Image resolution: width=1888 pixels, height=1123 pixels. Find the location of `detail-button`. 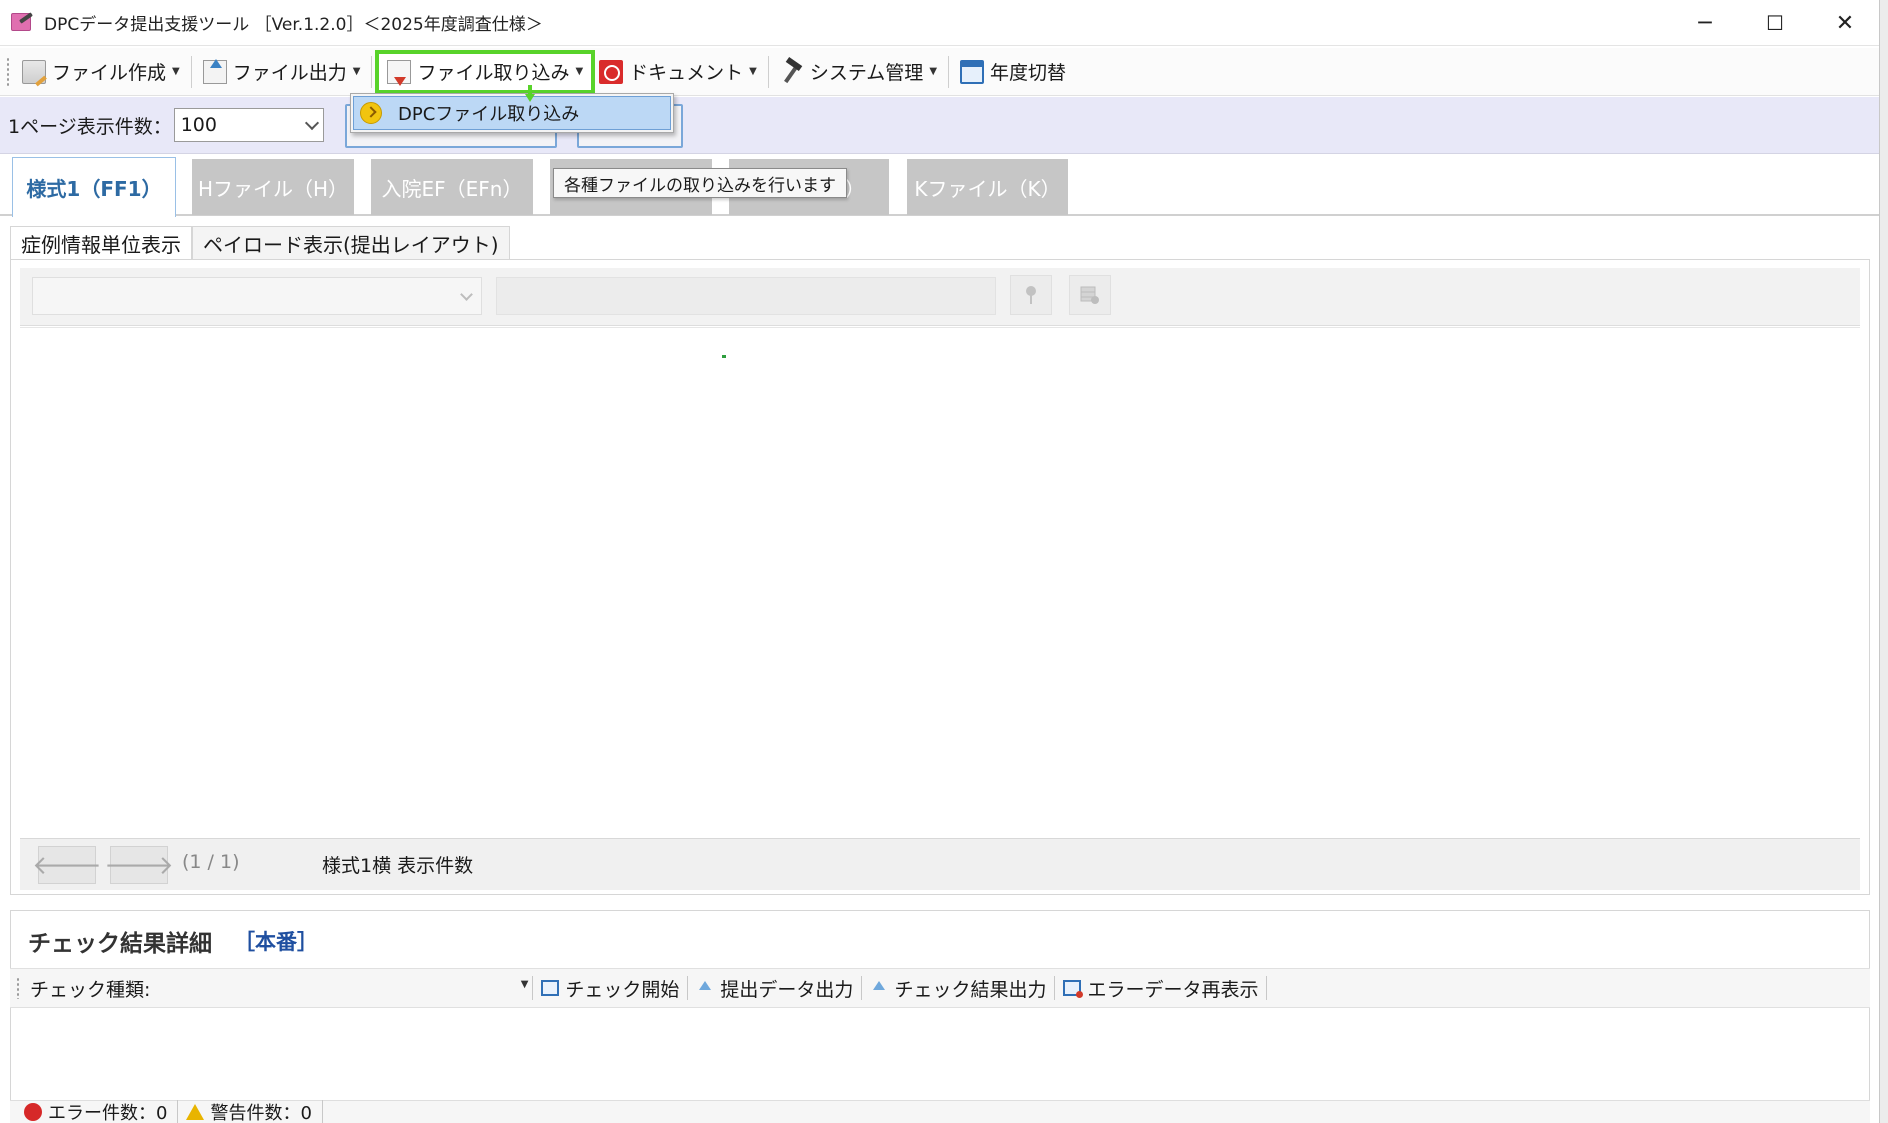

detail-button is located at coordinates (1090, 295).